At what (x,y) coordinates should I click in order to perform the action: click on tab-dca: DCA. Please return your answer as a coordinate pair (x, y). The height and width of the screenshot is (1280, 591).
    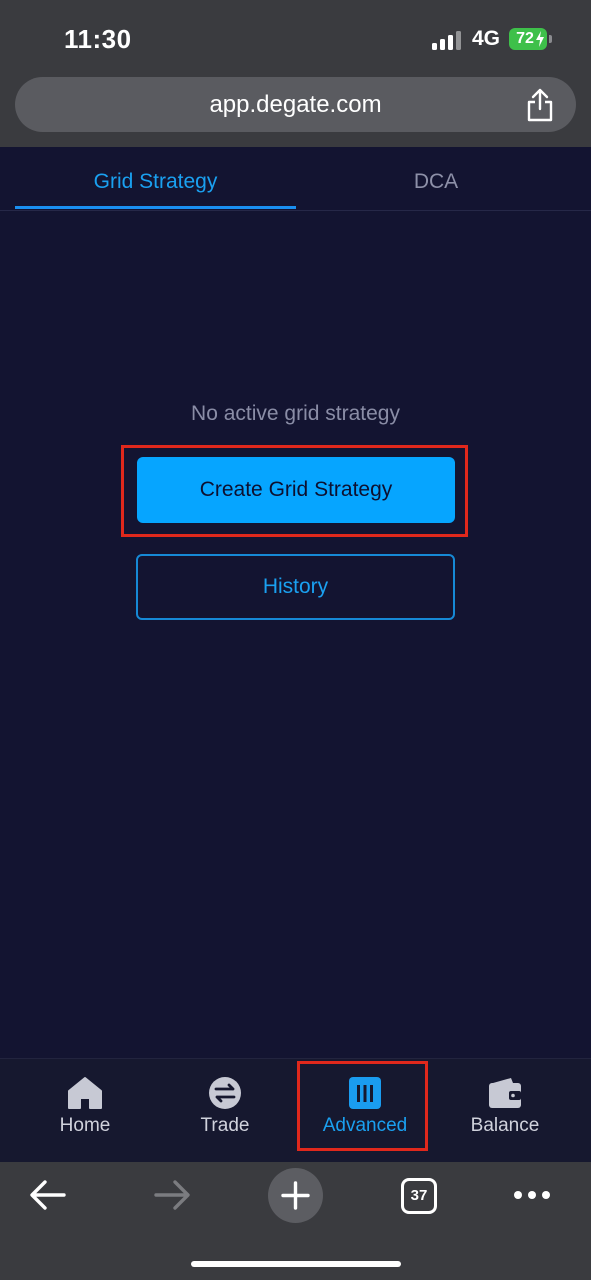
    Looking at the image, I should click on (436, 179).